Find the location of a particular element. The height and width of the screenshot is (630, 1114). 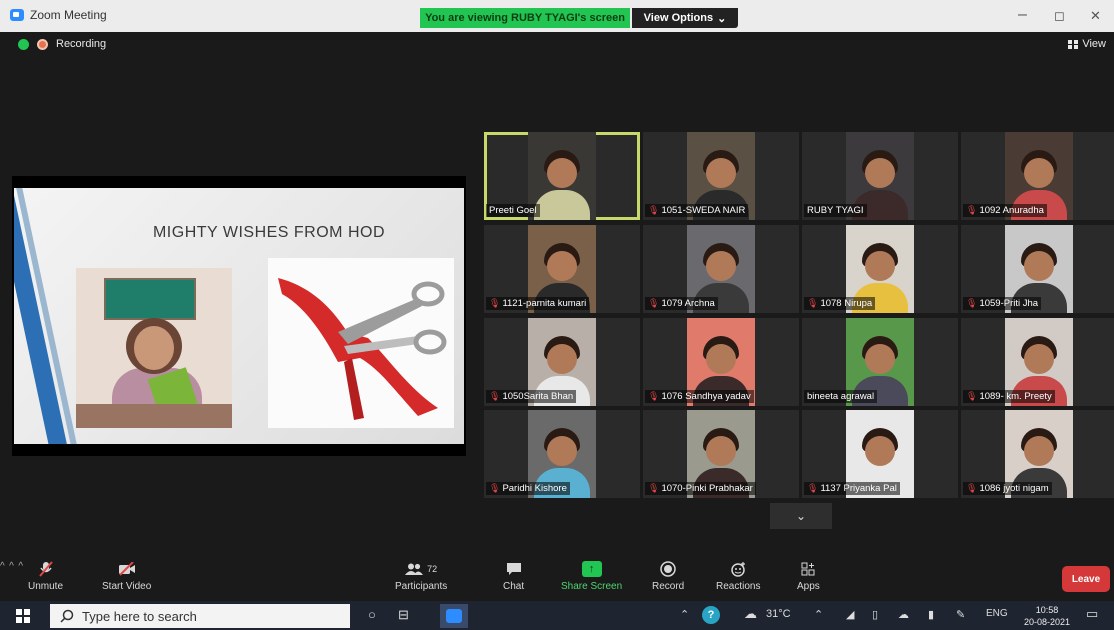

participants-label: Participants is located at coordinates (421, 586).